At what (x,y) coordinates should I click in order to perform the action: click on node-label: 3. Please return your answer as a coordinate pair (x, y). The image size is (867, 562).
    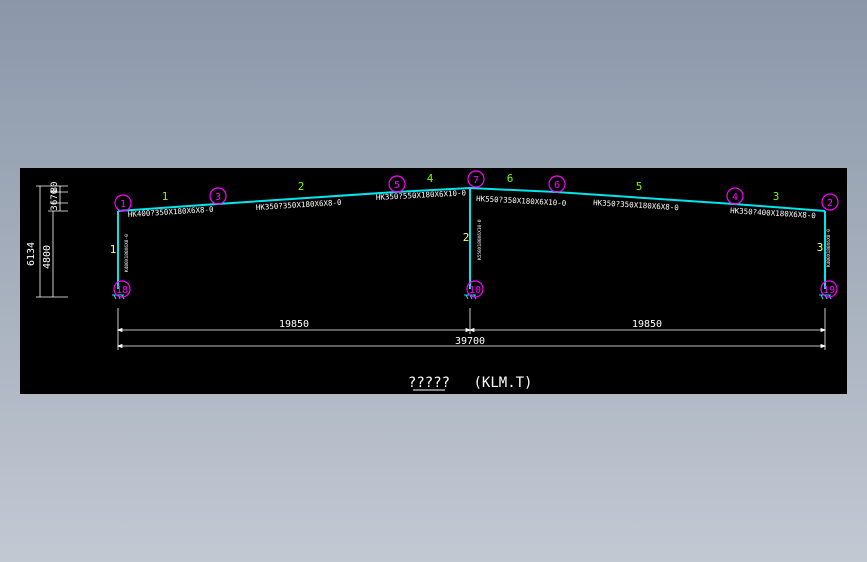
    Looking at the image, I should click on (218, 197).